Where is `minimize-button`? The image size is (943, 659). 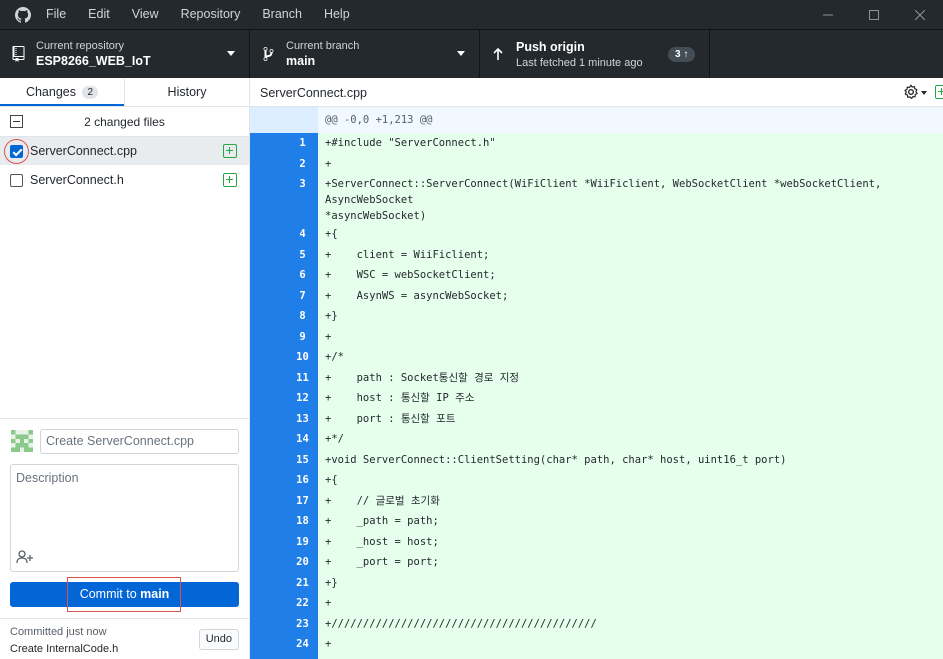
minimize-button is located at coordinates (828, 14).